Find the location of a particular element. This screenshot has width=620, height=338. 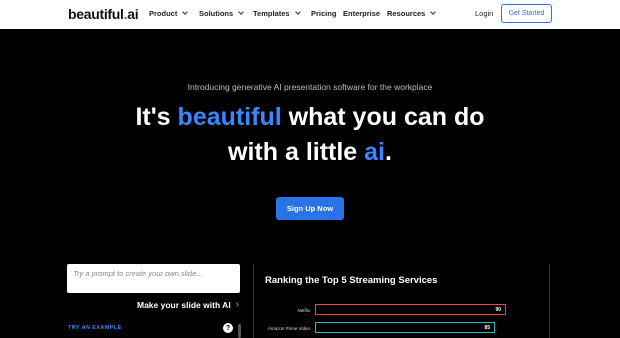

headline-line1-pre: It's is located at coordinates (156, 117).